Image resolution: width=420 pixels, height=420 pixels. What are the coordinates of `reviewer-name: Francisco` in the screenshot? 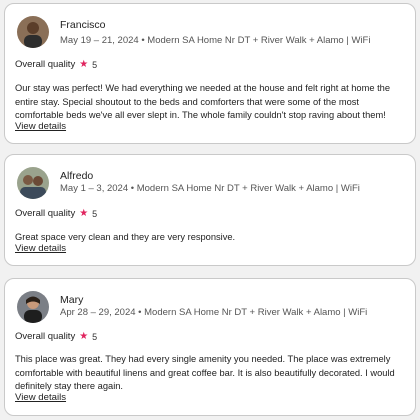 It's located at (83, 25).